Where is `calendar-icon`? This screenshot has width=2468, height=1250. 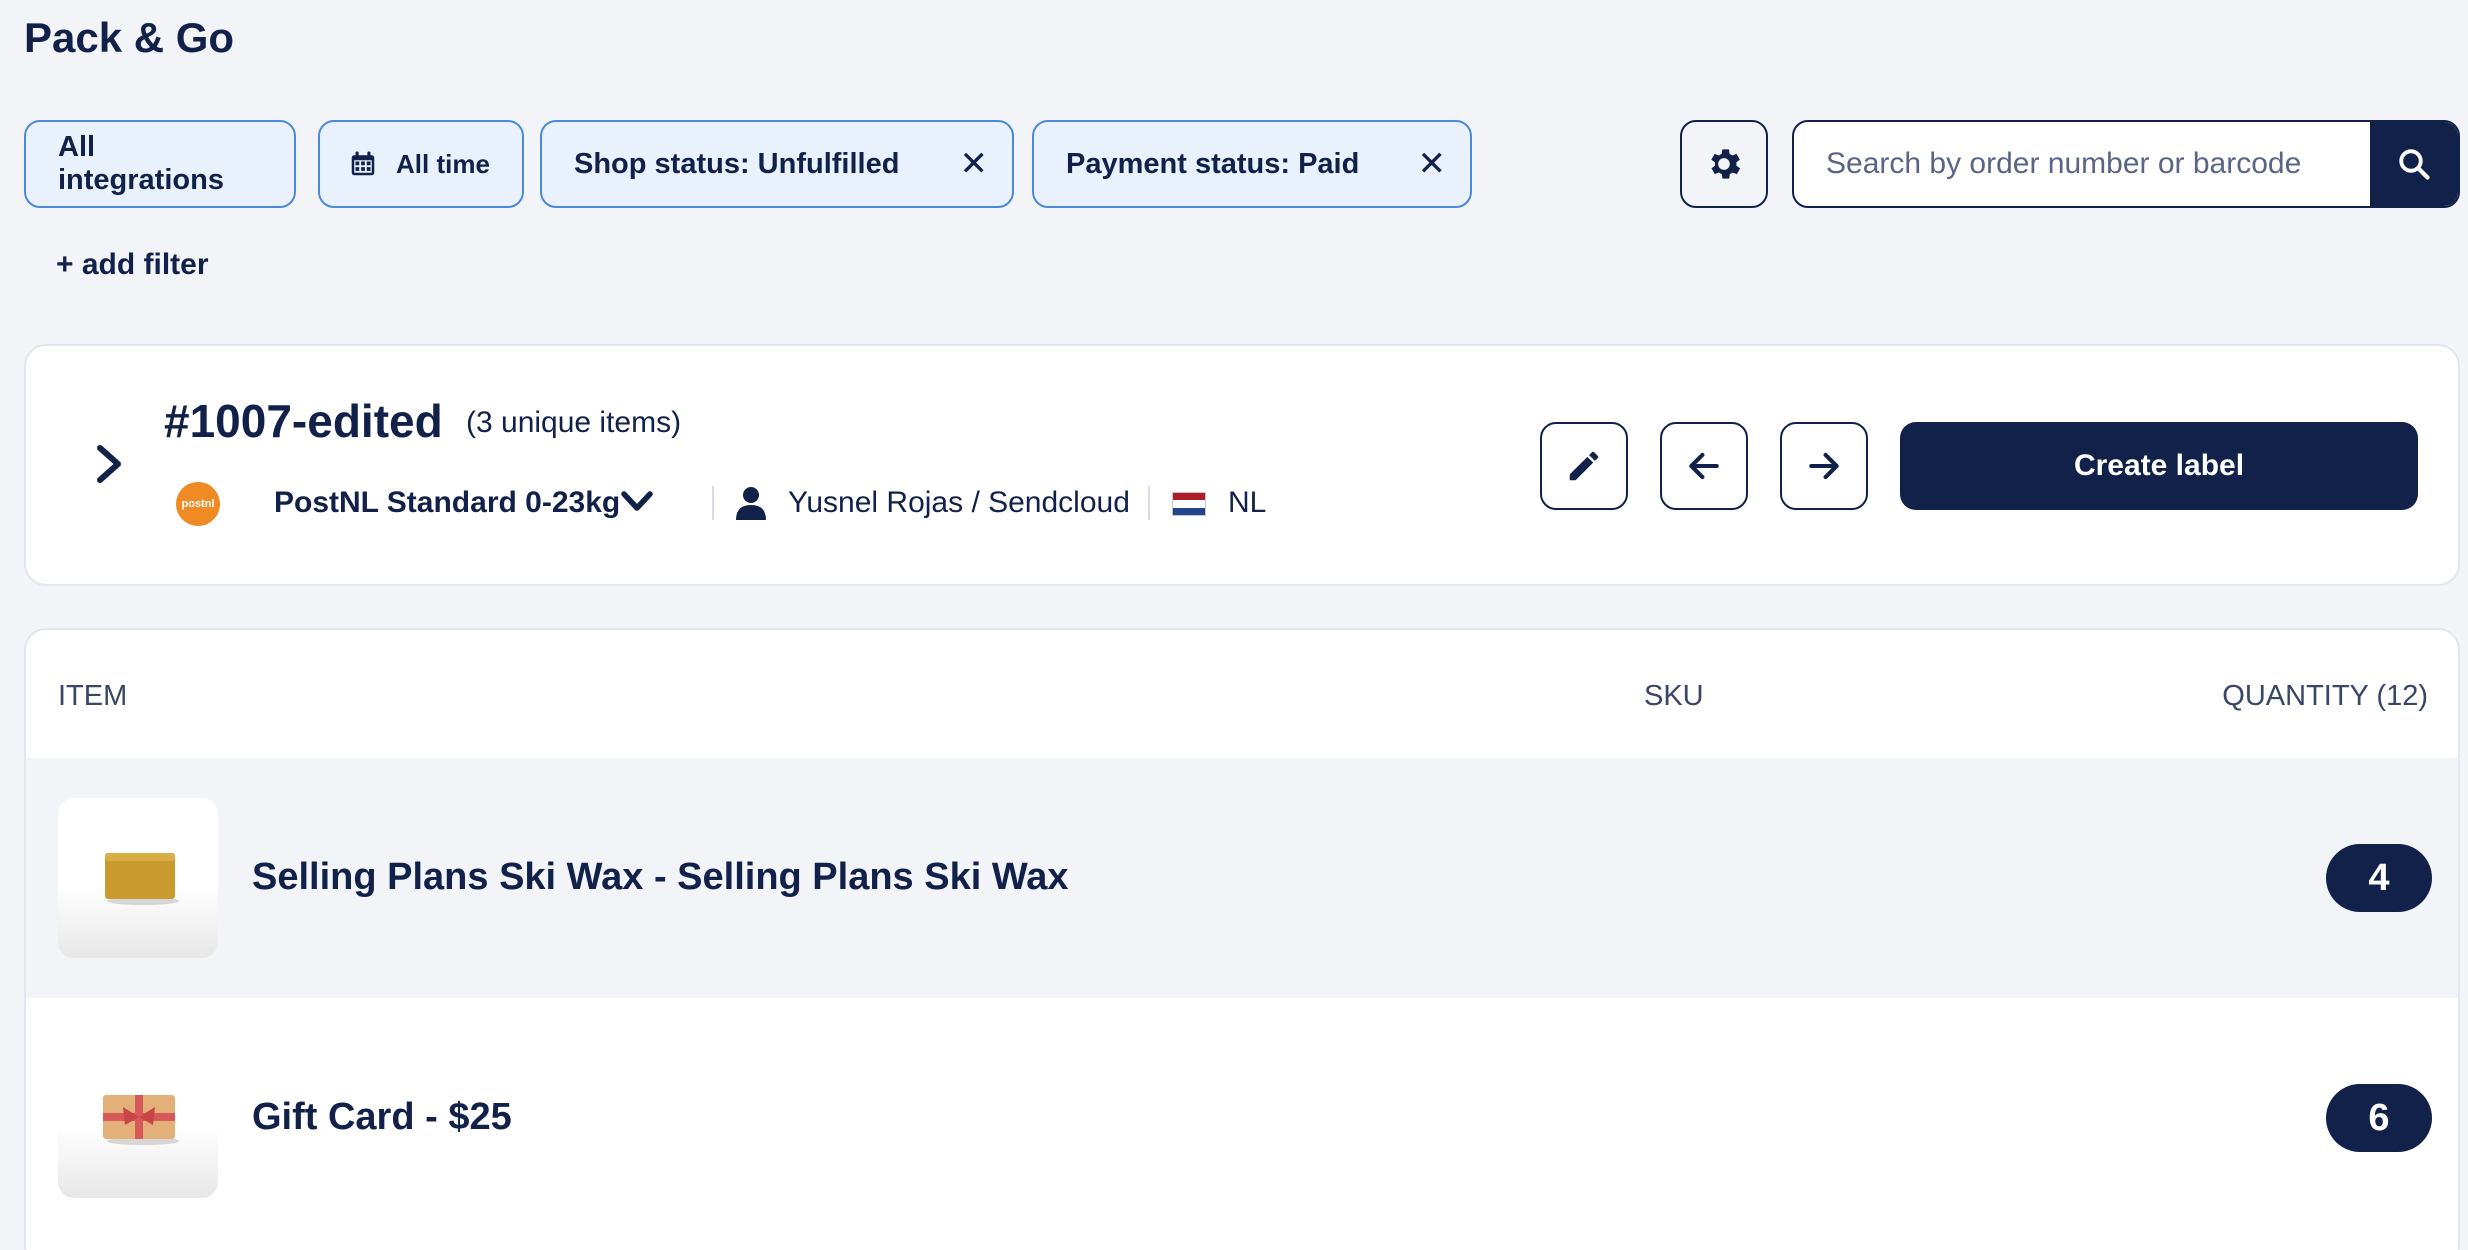
calendar-icon is located at coordinates (363, 163).